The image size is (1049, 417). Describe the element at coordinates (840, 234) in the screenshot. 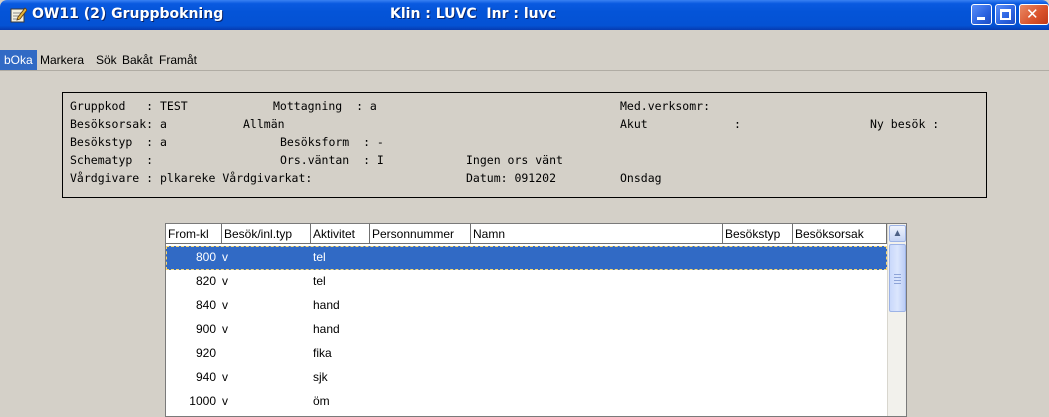

I see `column-header-besoksorsak: Besöksorsak` at that location.